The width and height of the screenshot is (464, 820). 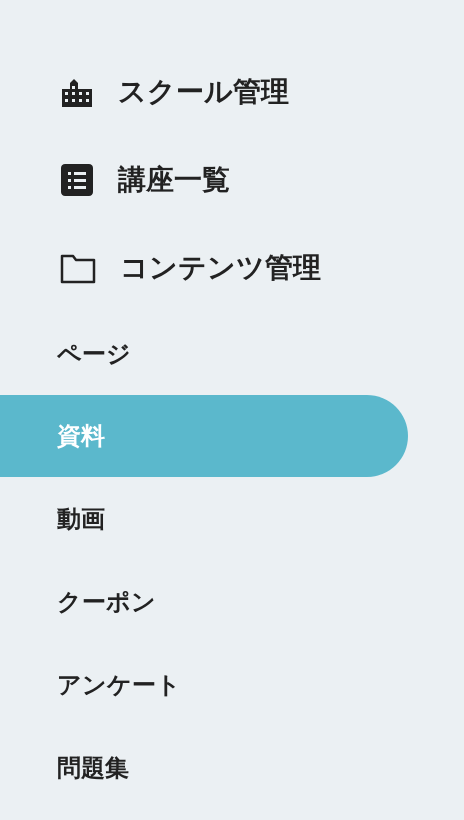 What do you see at coordinates (232, 180) in the screenshot?
I see `nav-section: 講座一覧` at bounding box center [232, 180].